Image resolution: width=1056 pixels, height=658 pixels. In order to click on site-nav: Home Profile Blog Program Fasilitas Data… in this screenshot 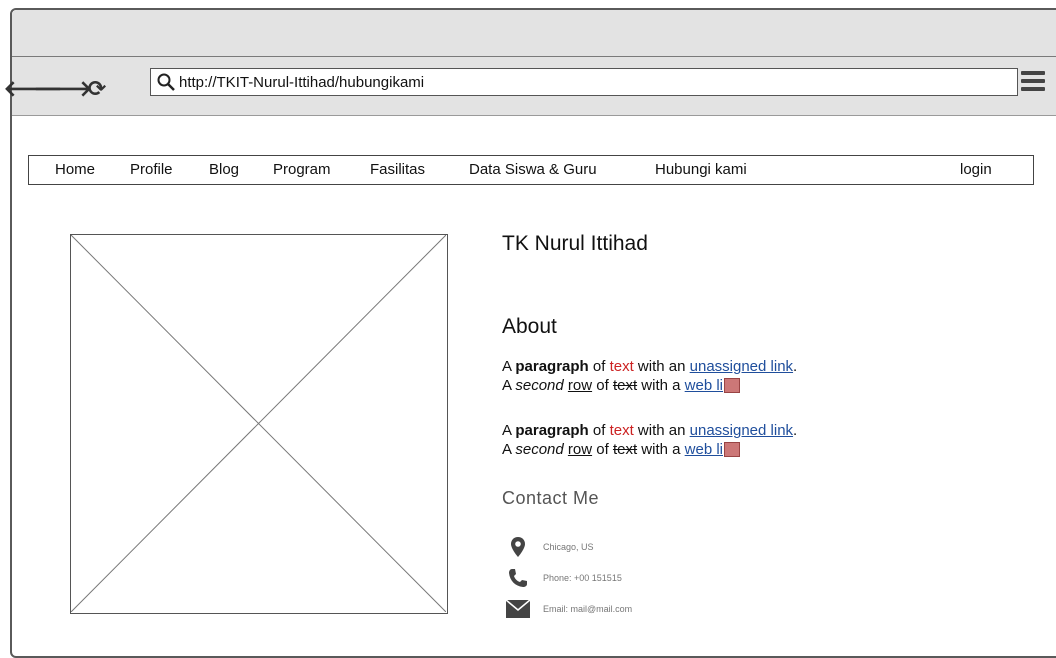, I will do `click(531, 170)`.